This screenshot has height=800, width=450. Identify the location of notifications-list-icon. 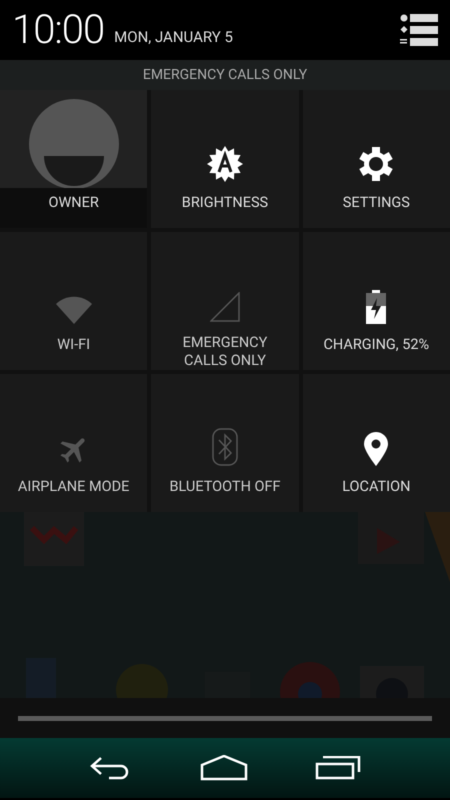
(419, 30).